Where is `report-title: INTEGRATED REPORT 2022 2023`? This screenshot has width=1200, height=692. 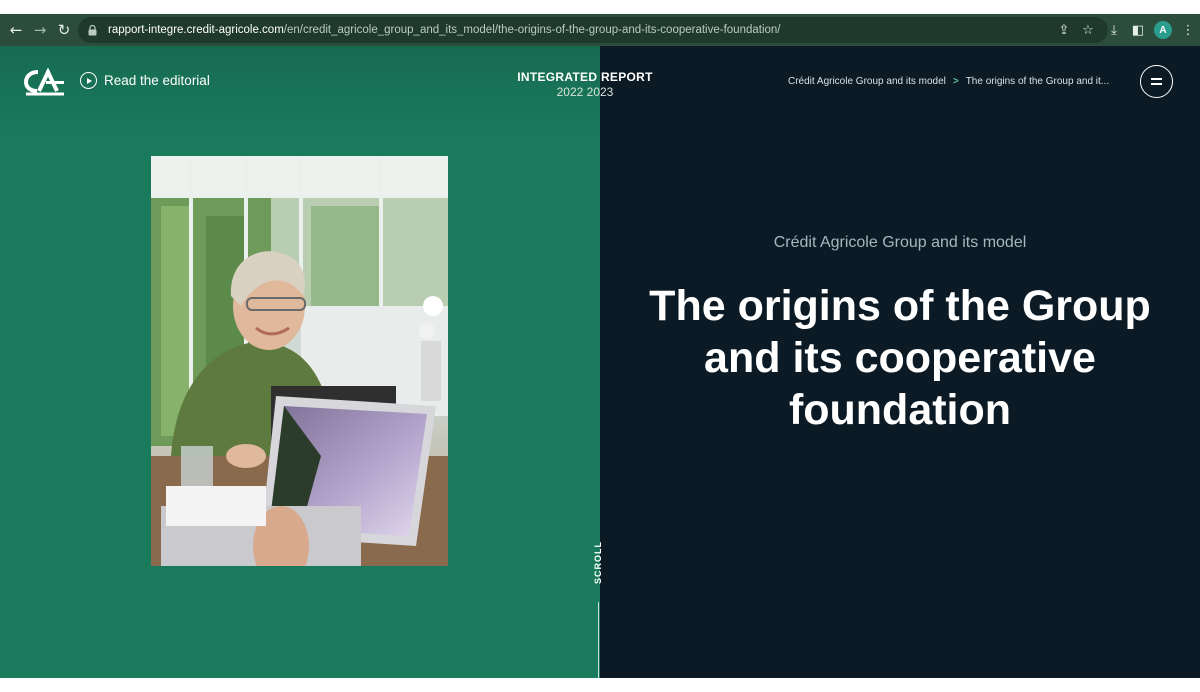 report-title: INTEGRATED REPORT 2022 2023 is located at coordinates (585, 84).